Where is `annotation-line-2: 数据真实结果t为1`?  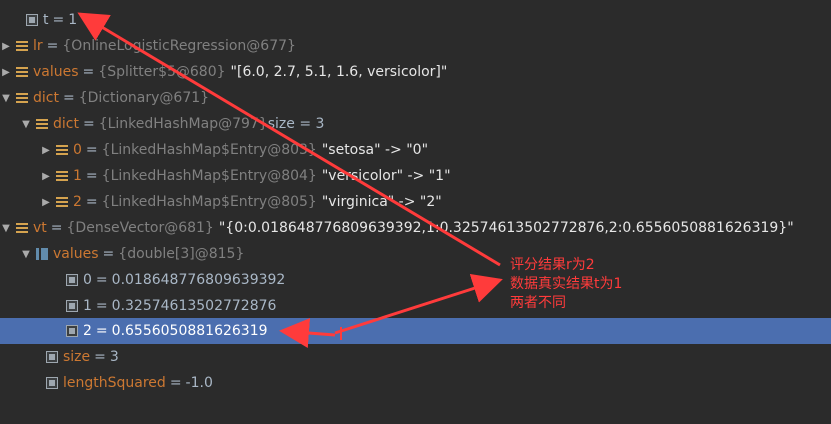 annotation-line-2: 数据真实结果t为1 is located at coordinates (566, 284).